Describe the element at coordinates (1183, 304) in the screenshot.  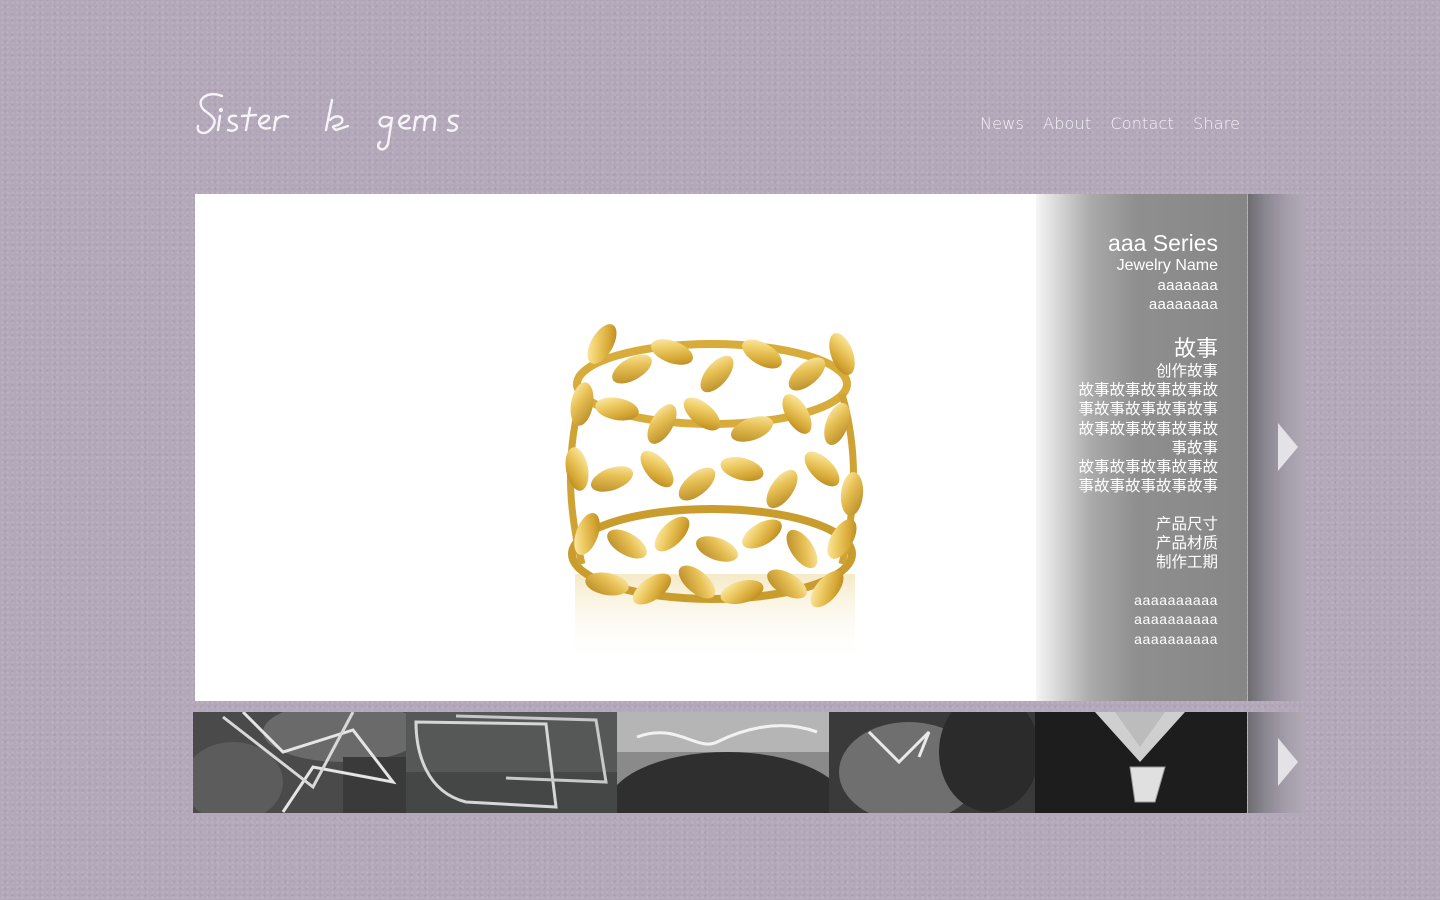
I see `jewelry-name-line2: aaaaaaaa` at that location.